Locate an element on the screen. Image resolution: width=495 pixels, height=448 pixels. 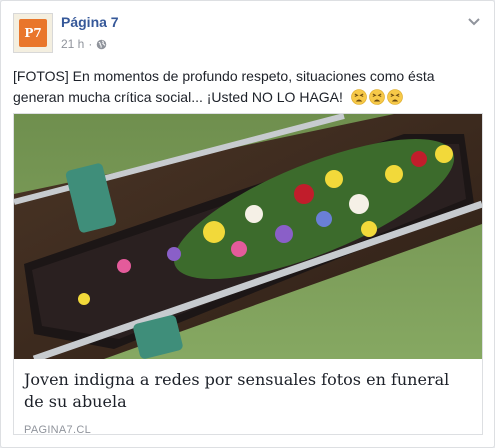
post-timestamp: 21 h is located at coordinates (72, 44).